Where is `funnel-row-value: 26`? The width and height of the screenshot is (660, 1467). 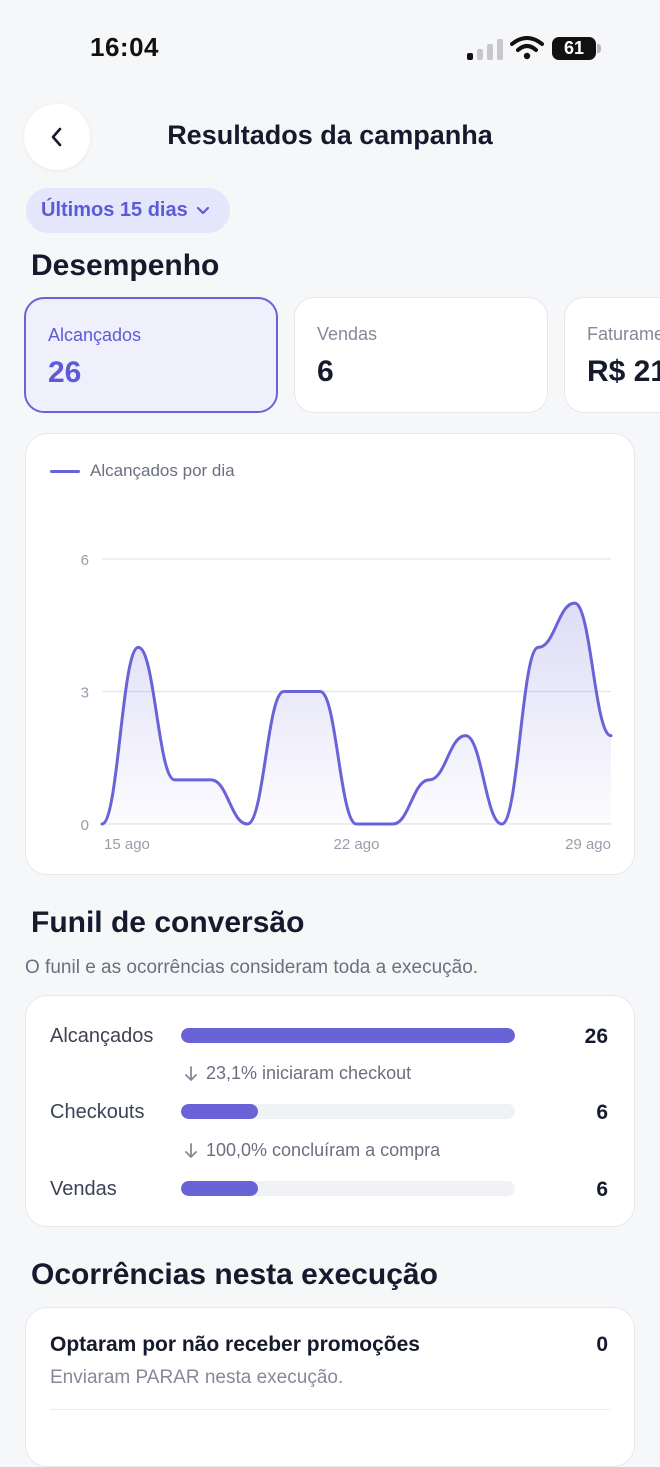
funnel-row-value: 26 is located at coordinates (596, 1036).